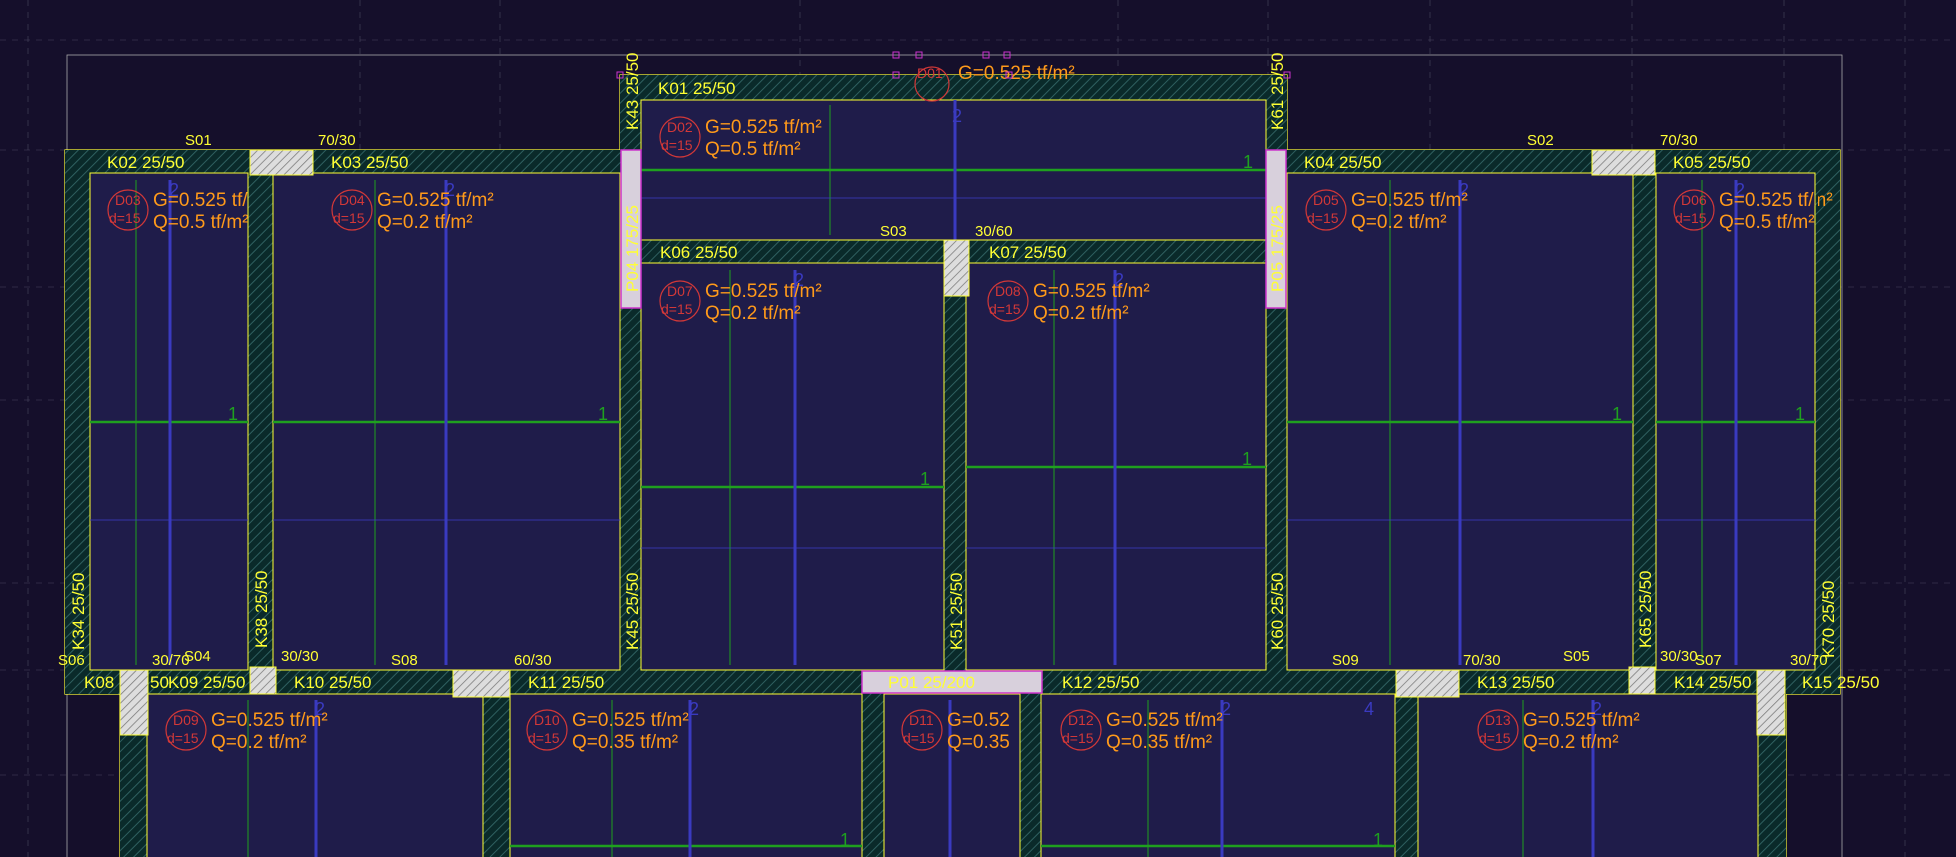  I want to click on column-s09-name: S09, so click(1345, 660).